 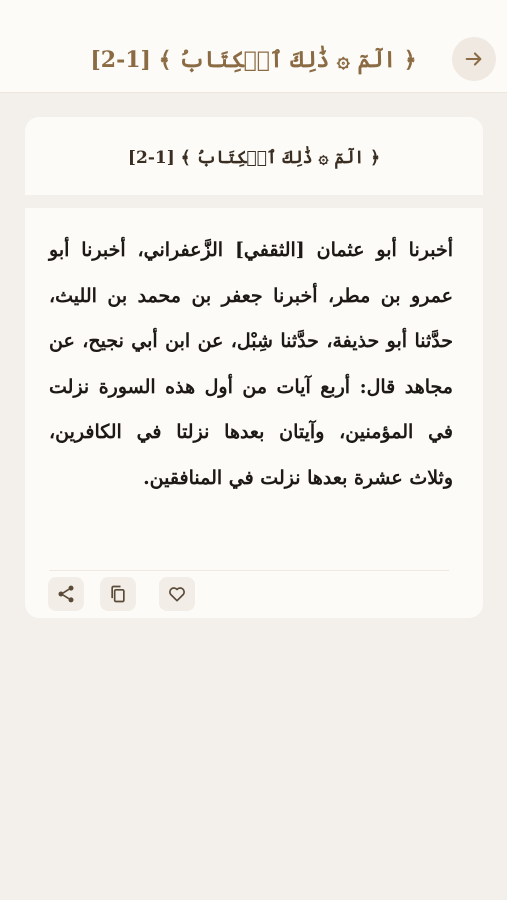 What do you see at coordinates (249, 570) in the screenshot?
I see `divider` at bounding box center [249, 570].